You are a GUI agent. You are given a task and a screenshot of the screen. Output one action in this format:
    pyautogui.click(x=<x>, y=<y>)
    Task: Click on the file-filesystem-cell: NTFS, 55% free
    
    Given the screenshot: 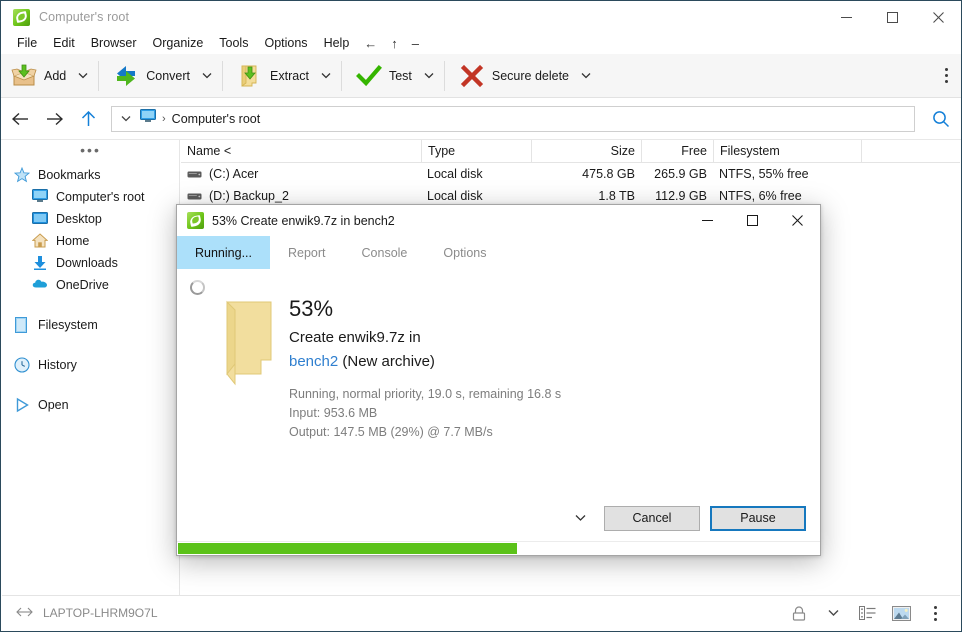 What is the action you would take?
    pyautogui.click(x=764, y=174)
    